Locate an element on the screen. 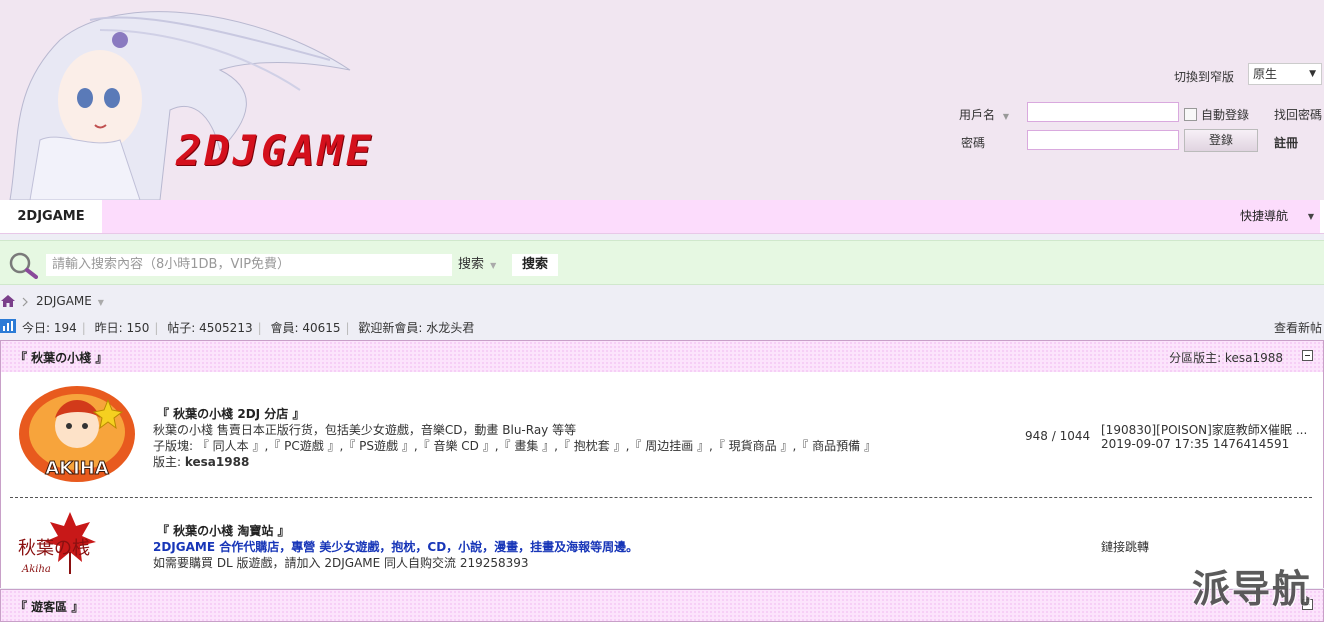 This screenshot has height=622, width=1324. forum-moderator: 版主: kesa1988 is located at coordinates (201, 462).